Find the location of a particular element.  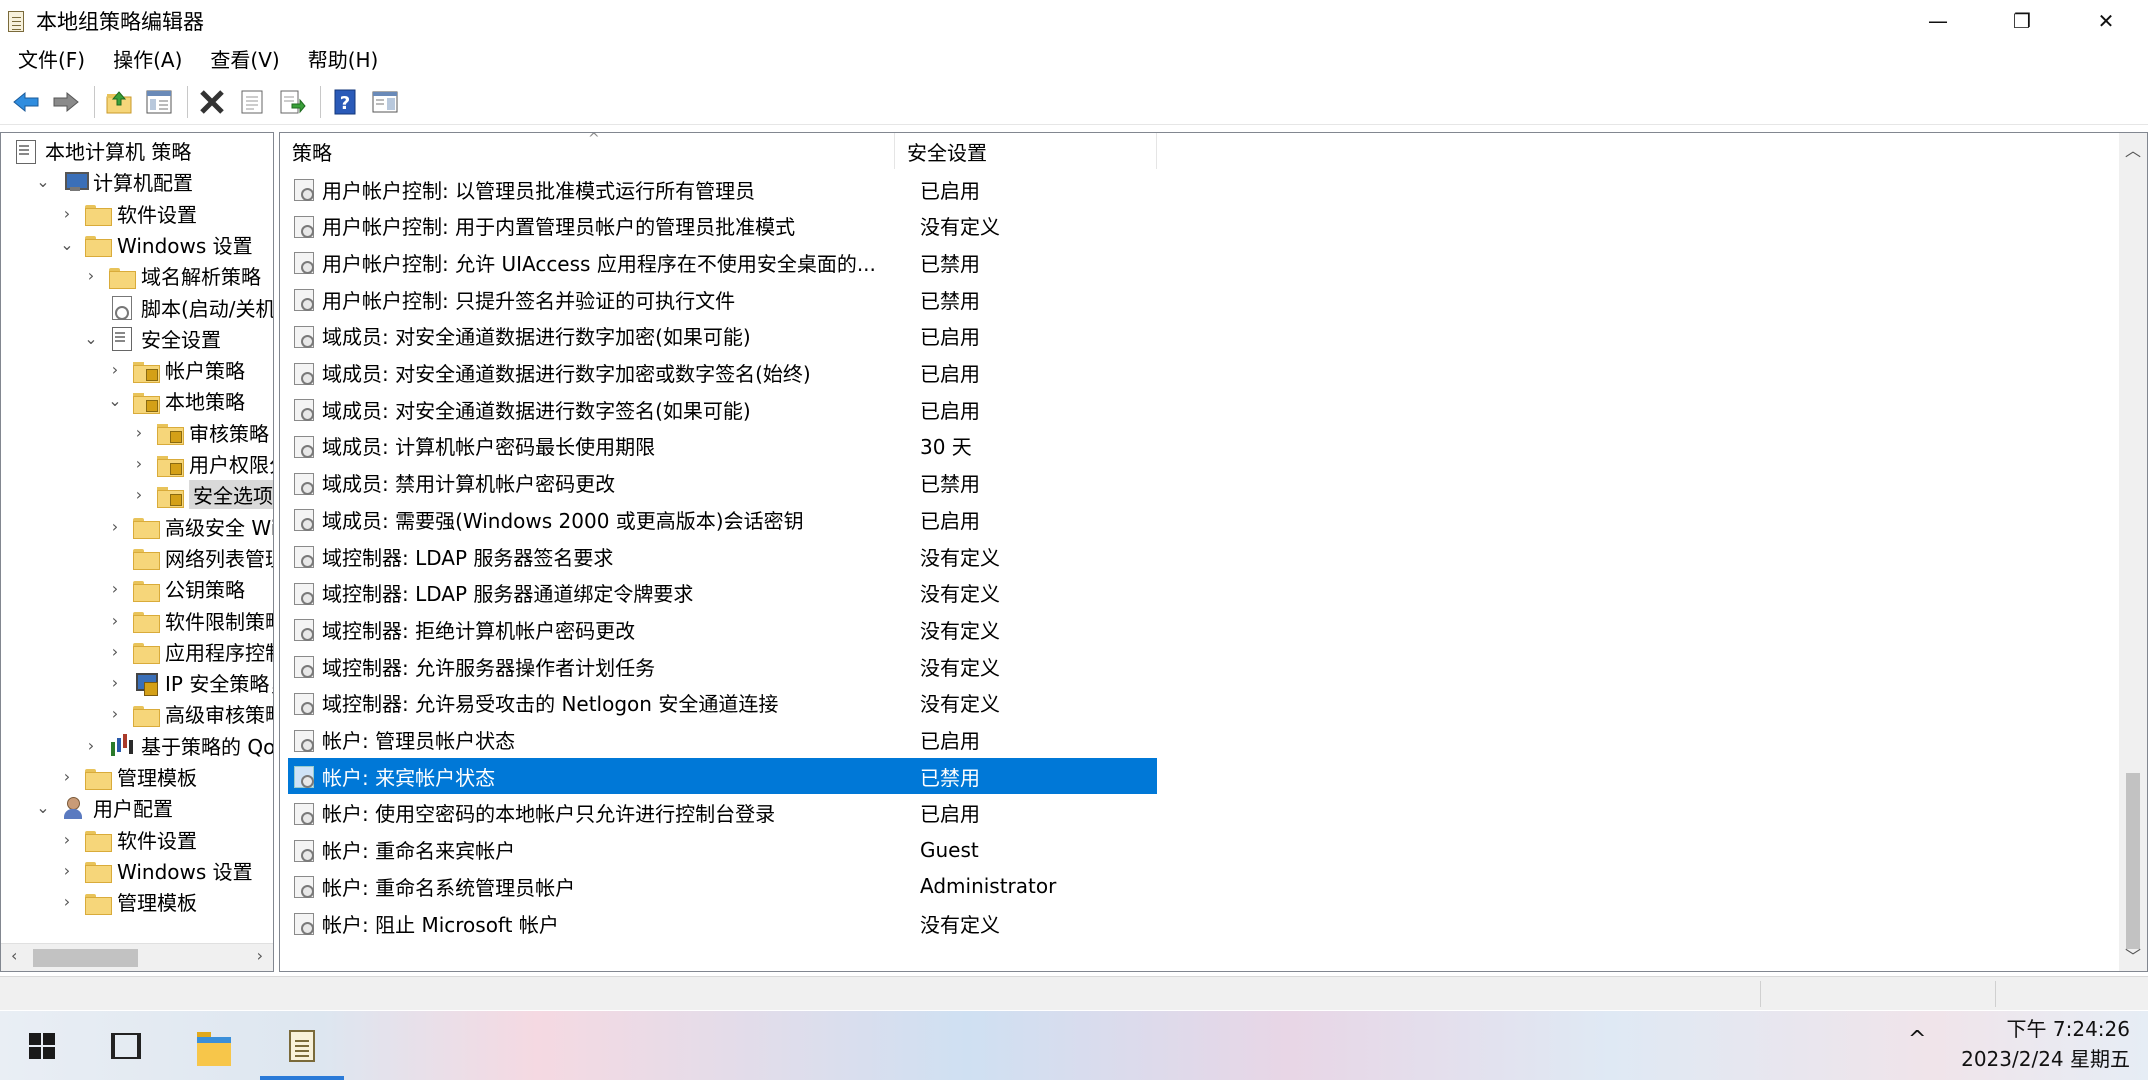

policy-row: 用户帐户控制: 允许 UIAccess 应用程序在不使用安全桌面的... 已禁用 is located at coordinates (722, 262).